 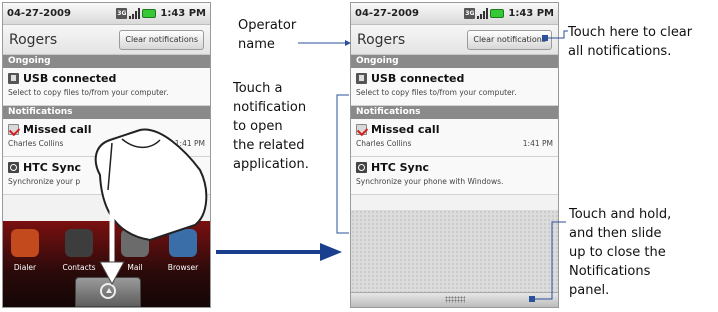 What do you see at coordinates (557, 34) in the screenshot?
I see `callout-clear-line` at bounding box center [557, 34].